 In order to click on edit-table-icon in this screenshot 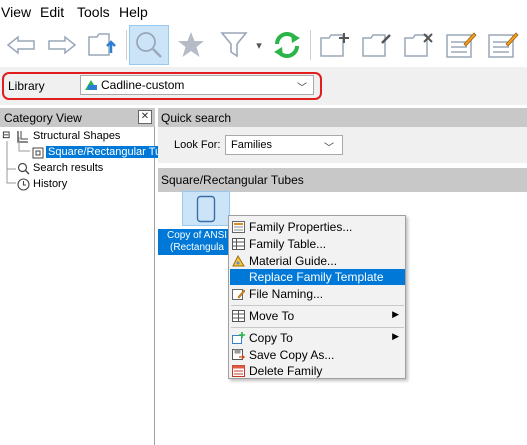, I will do `click(461, 45)`.